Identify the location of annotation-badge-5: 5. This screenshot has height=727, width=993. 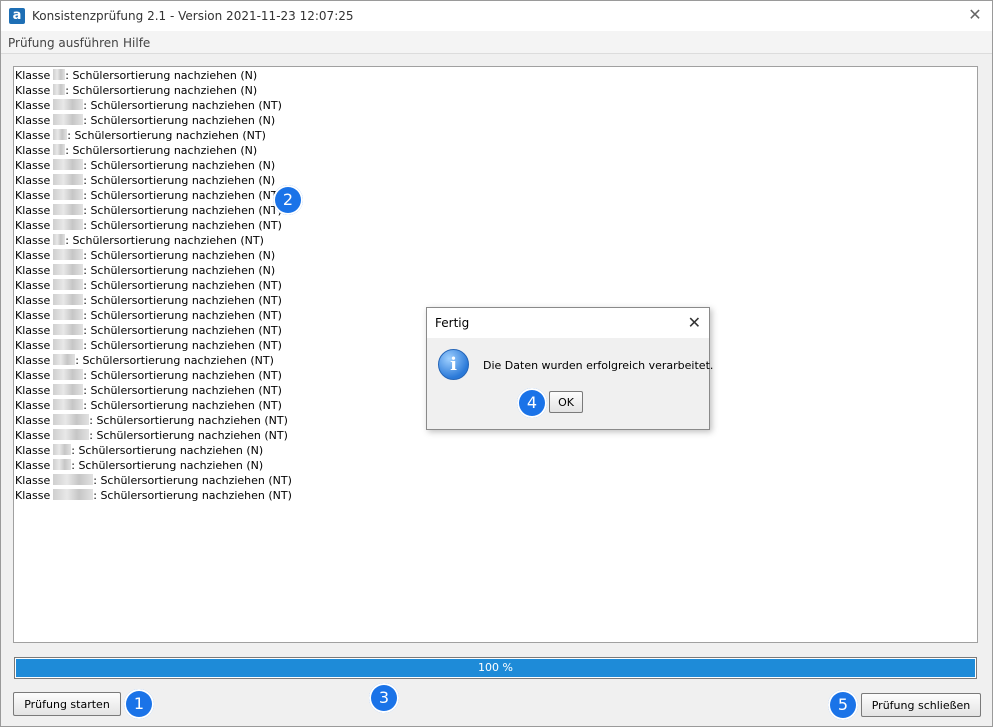
(843, 705).